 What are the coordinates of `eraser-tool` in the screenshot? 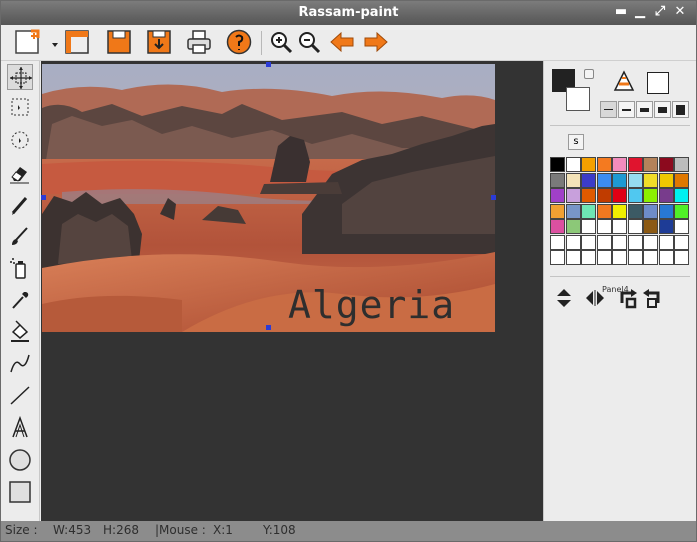 It's located at (20, 173).